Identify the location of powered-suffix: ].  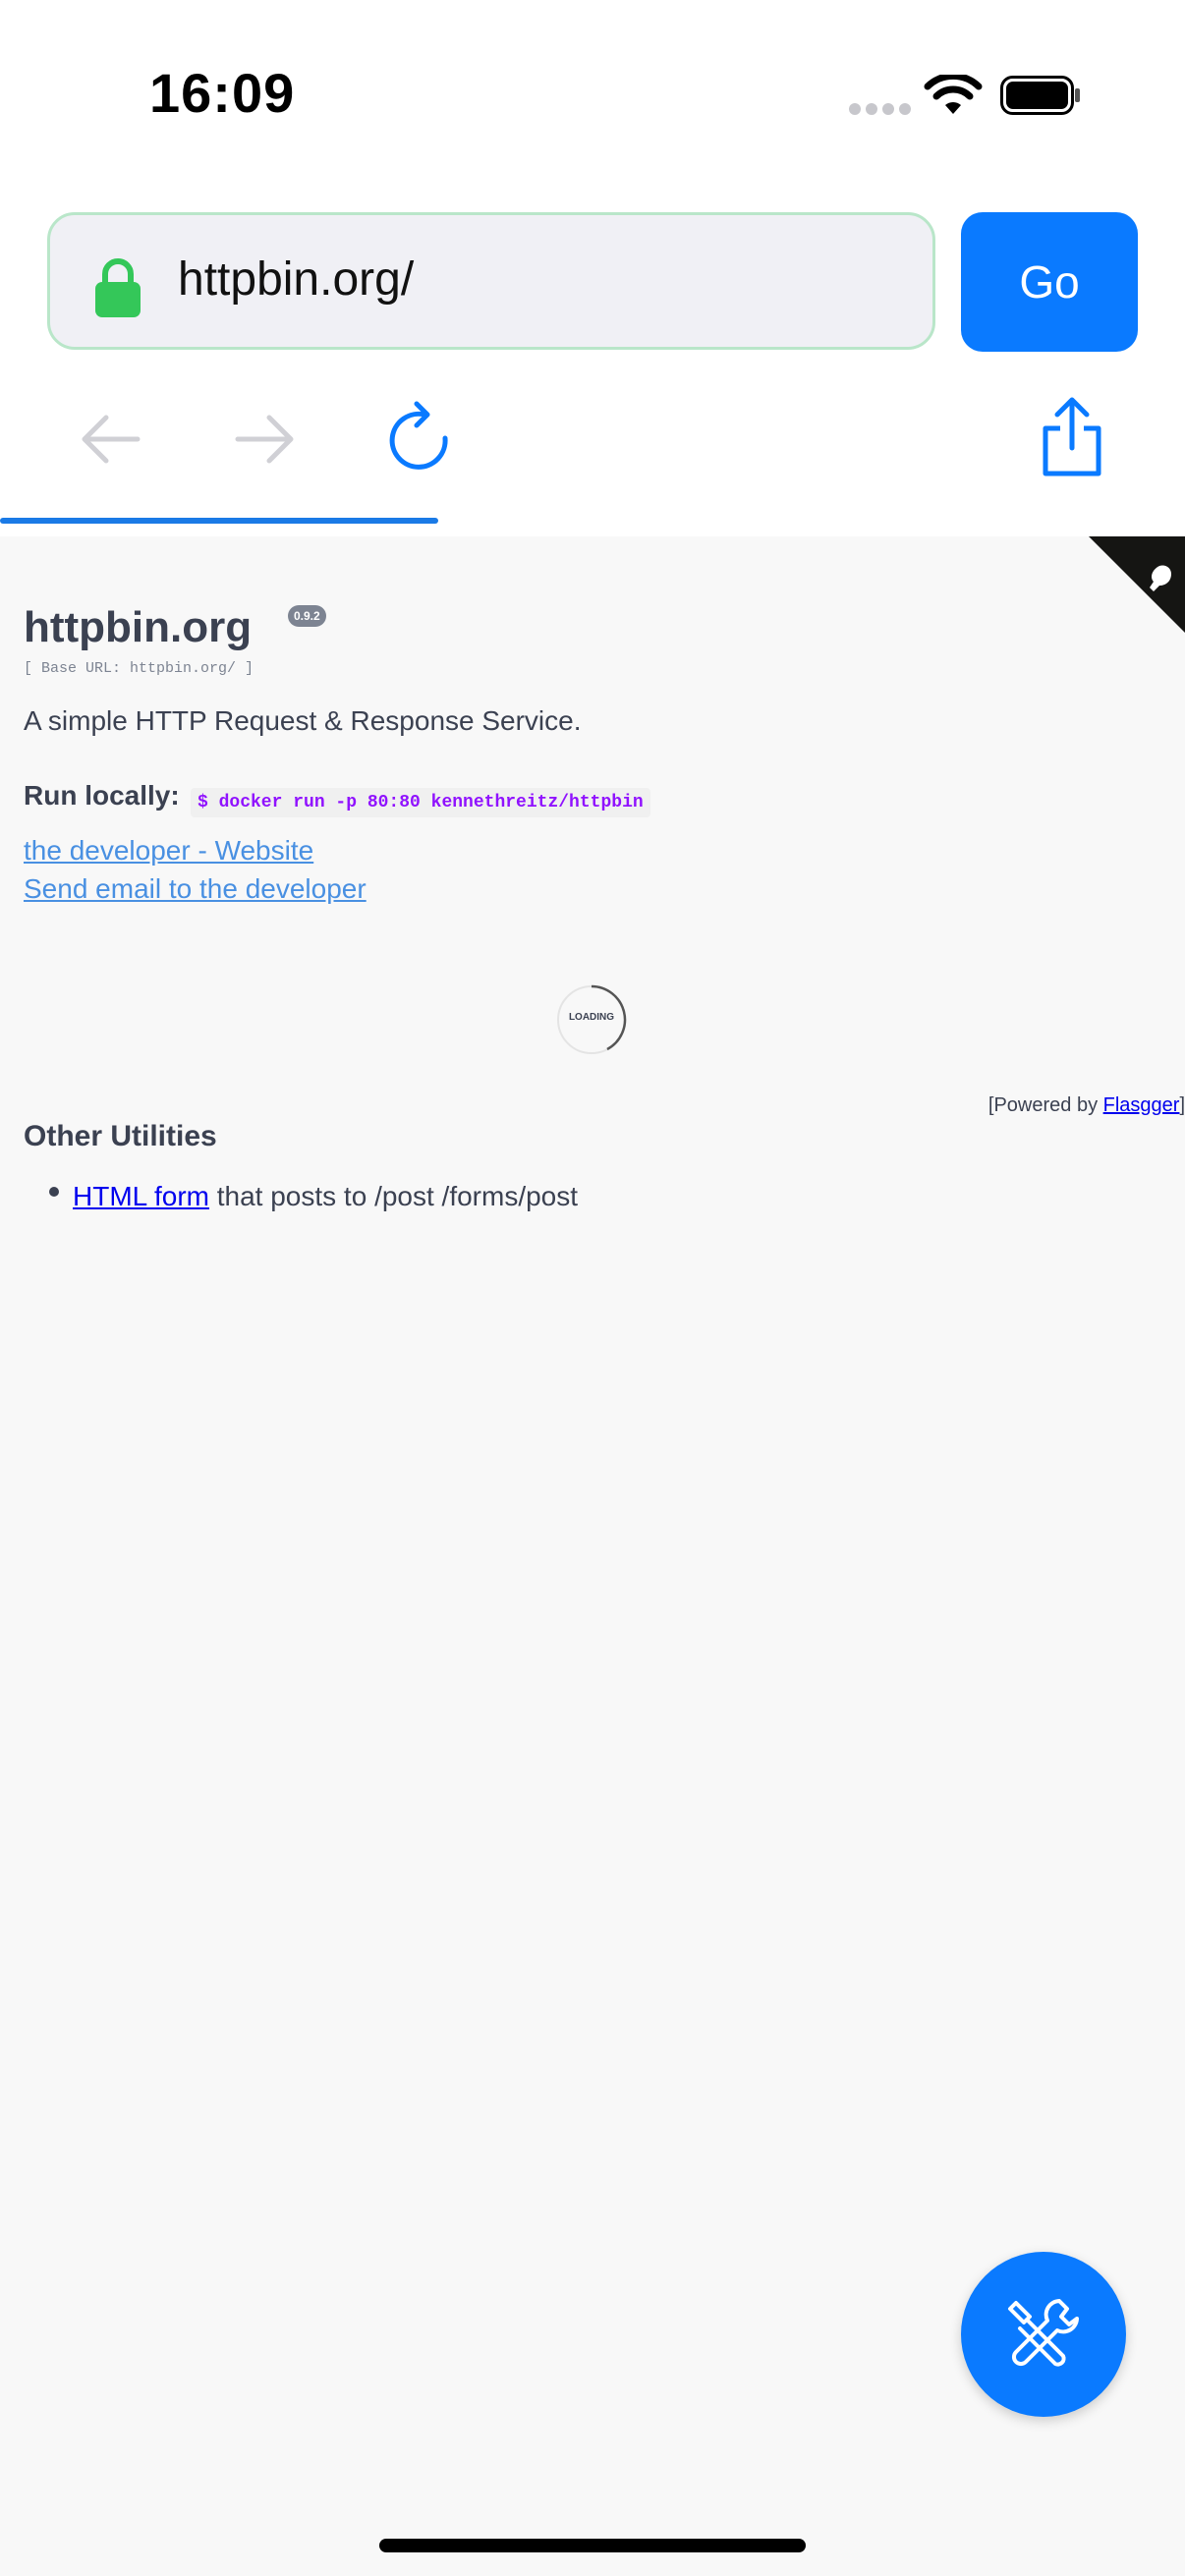
(1182, 1105).